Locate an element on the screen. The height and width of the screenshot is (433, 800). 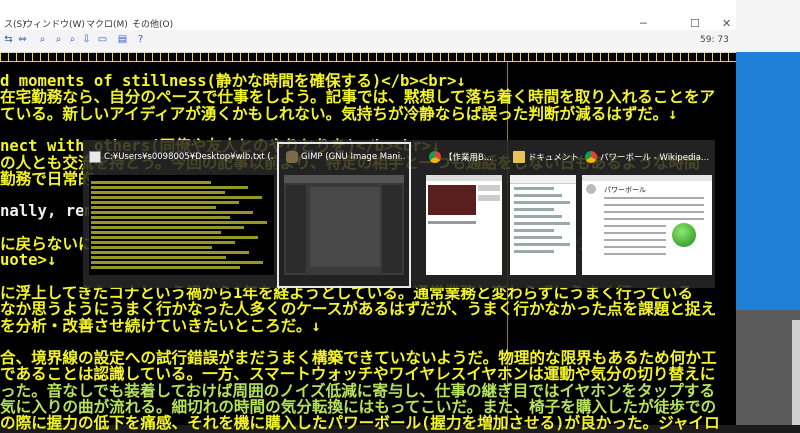
toolbar: ⇆ ⇔ ⌕ ⌕ ⌕ ⇩ ▭ ▤ ? 59: 73 is located at coordinates (368, 41).